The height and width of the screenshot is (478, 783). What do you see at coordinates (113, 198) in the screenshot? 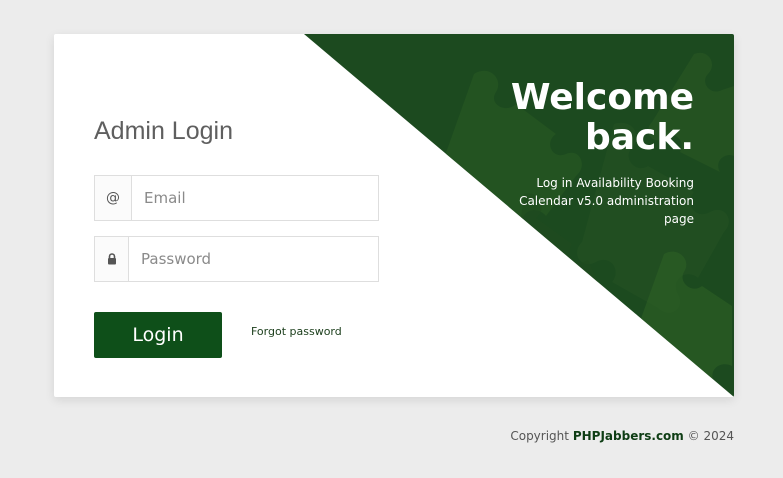
I see `at-icon: @` at bounding box center [113, 198].